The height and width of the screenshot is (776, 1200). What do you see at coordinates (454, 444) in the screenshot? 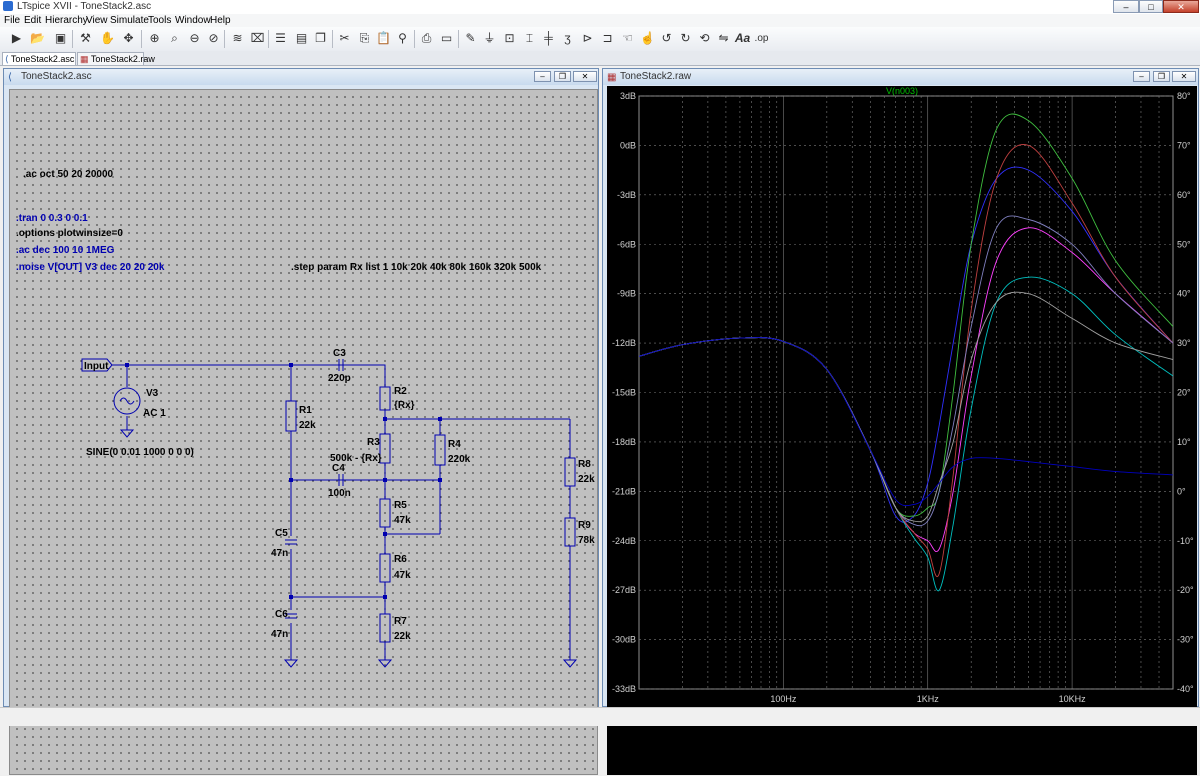
I see `r4-ref: R4` at bounding box center [454, 444].